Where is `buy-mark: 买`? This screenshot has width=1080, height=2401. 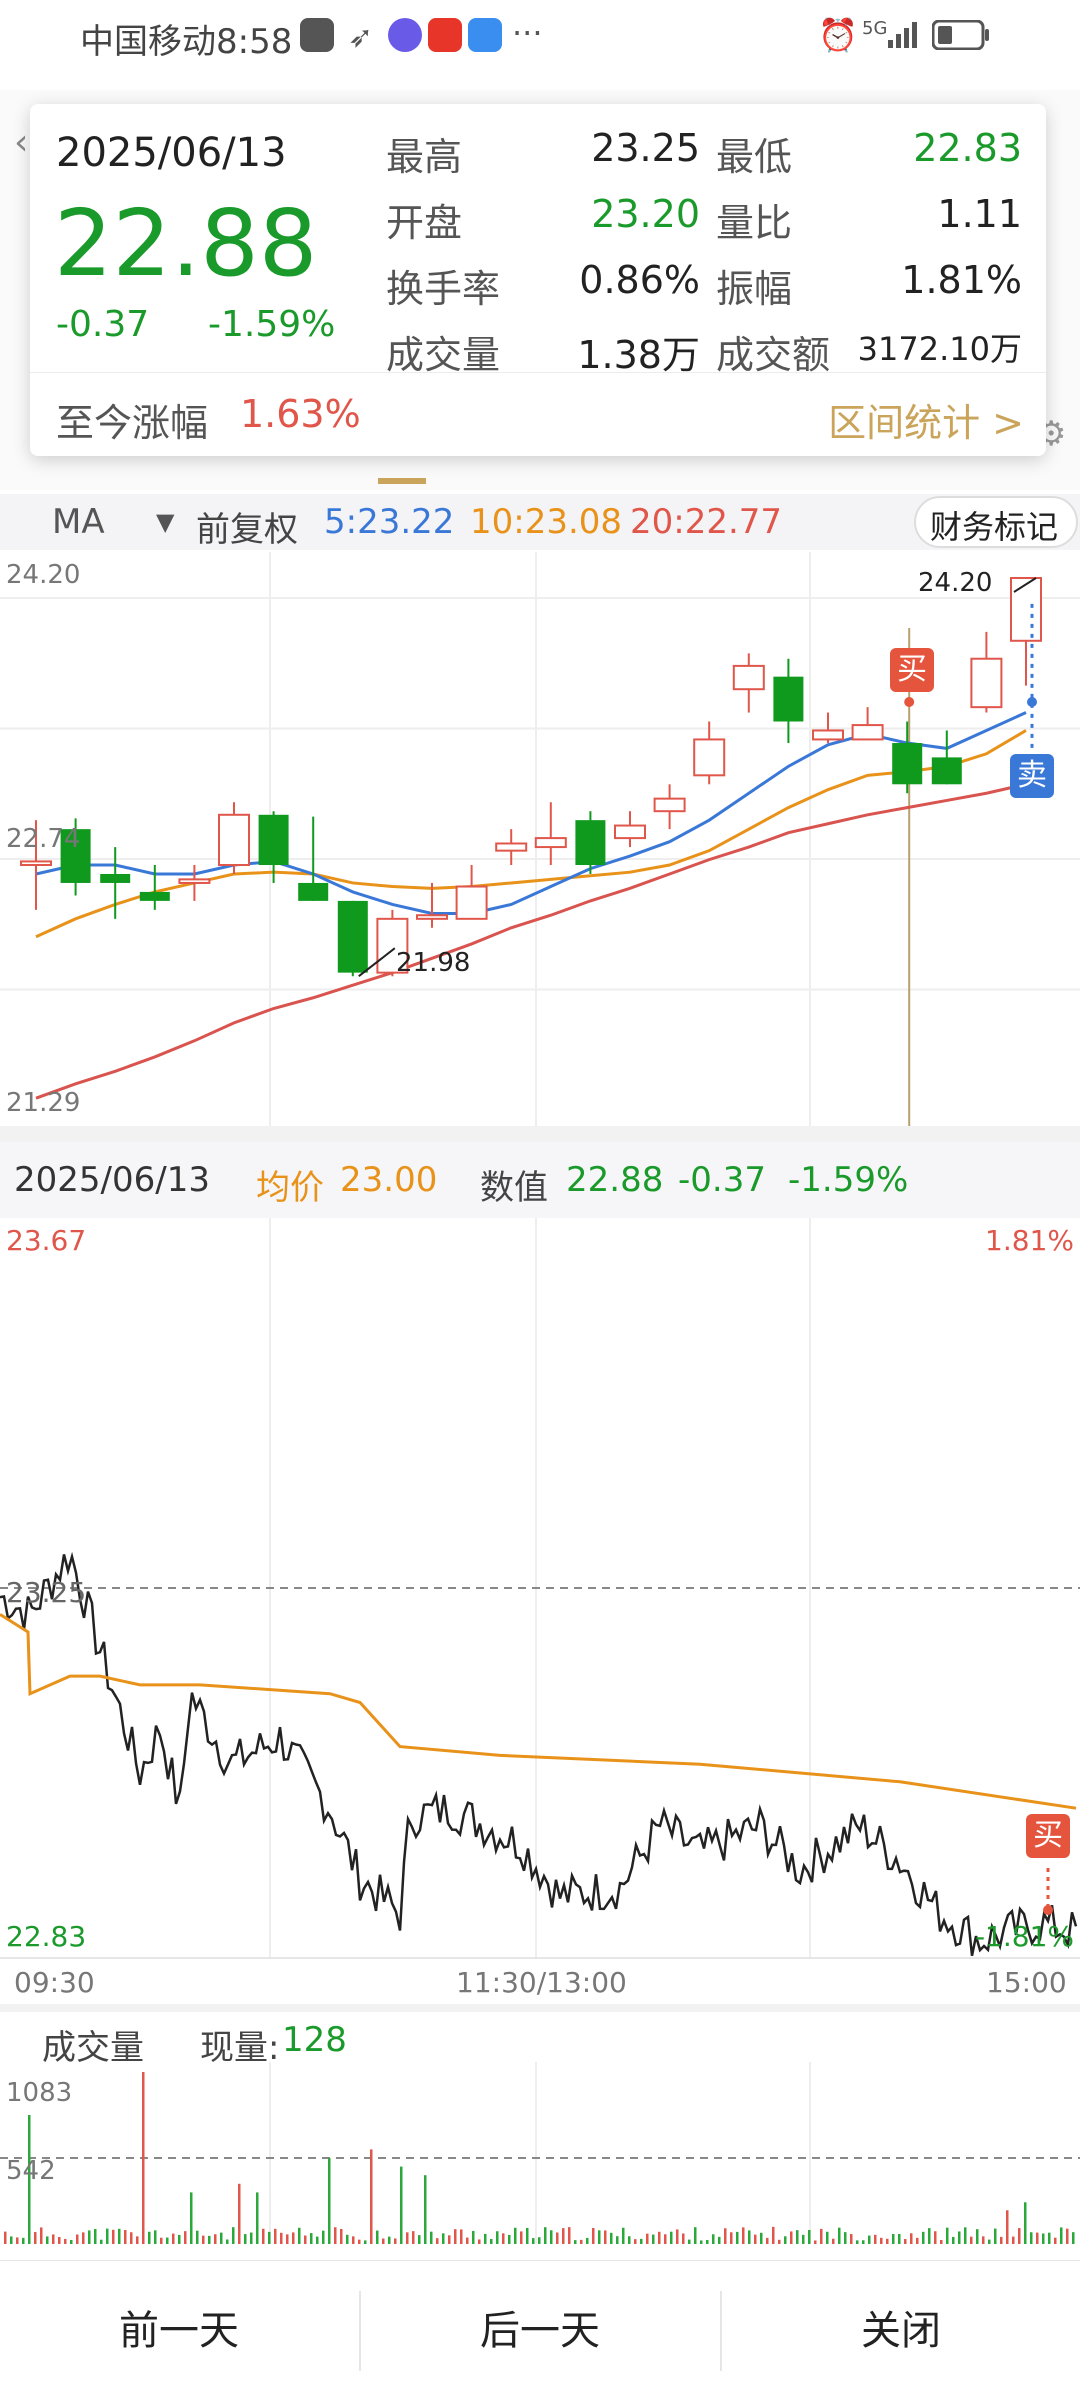 buy-mark: 买 is located at coordinates (912, 670).